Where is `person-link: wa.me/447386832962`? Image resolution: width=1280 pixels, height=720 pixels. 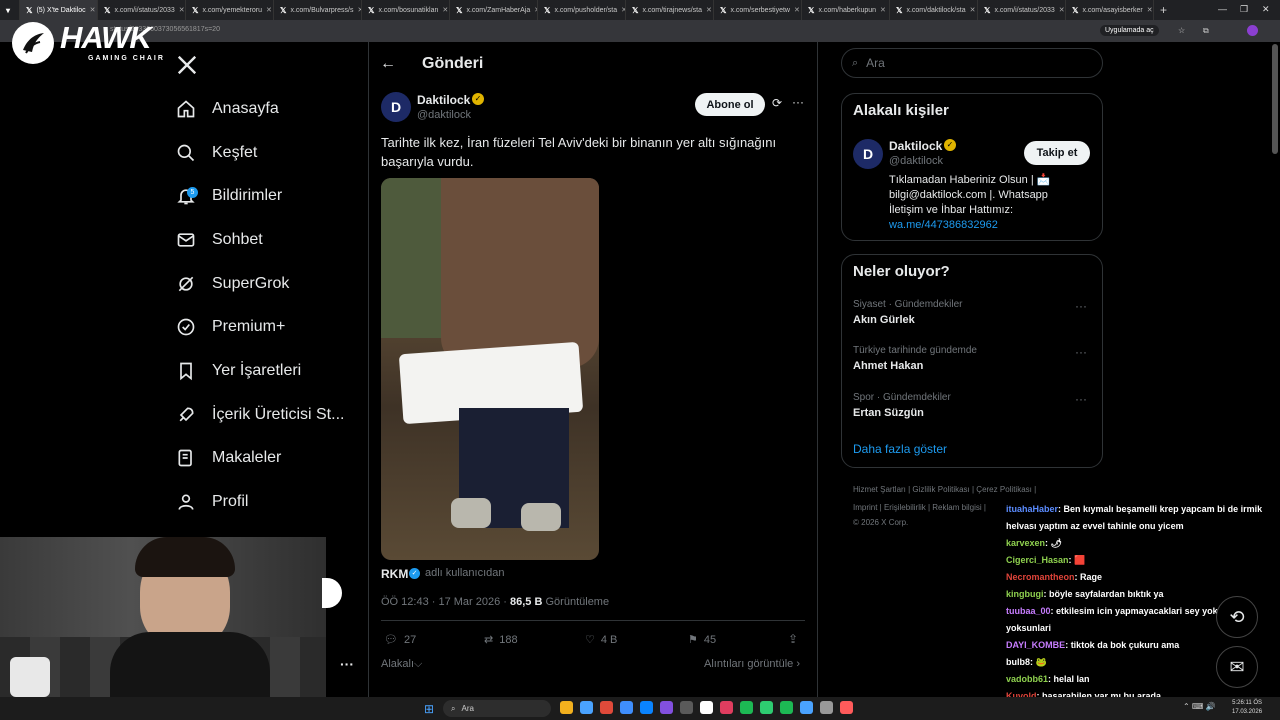 person-link: wa.me/447386832962 is located at coordinates (984, 225).